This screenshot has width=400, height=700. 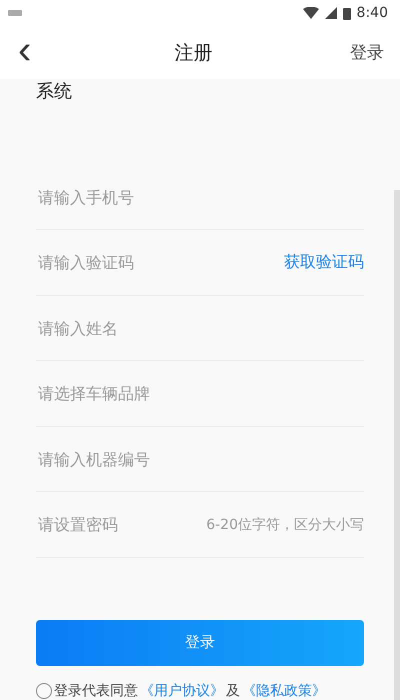 I want to click on section-title: 系统, so click(x=54, y=91).